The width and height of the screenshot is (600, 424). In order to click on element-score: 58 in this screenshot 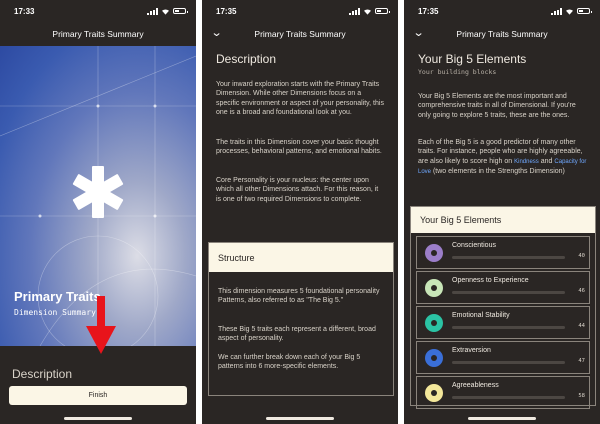, I will do `click(581, 396)`.